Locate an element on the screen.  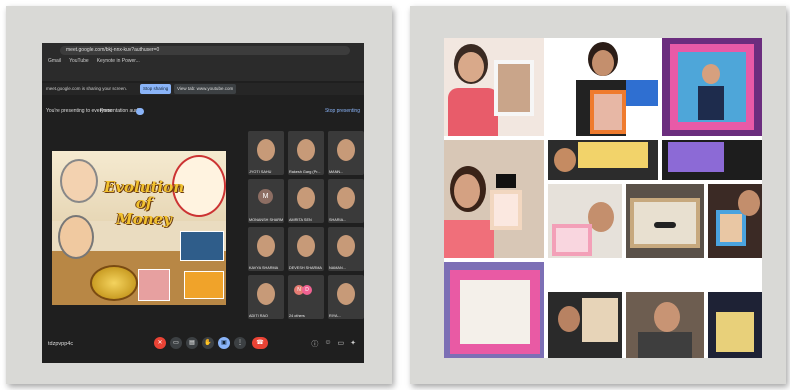
man-illustration is located at coordinates (76, 237).